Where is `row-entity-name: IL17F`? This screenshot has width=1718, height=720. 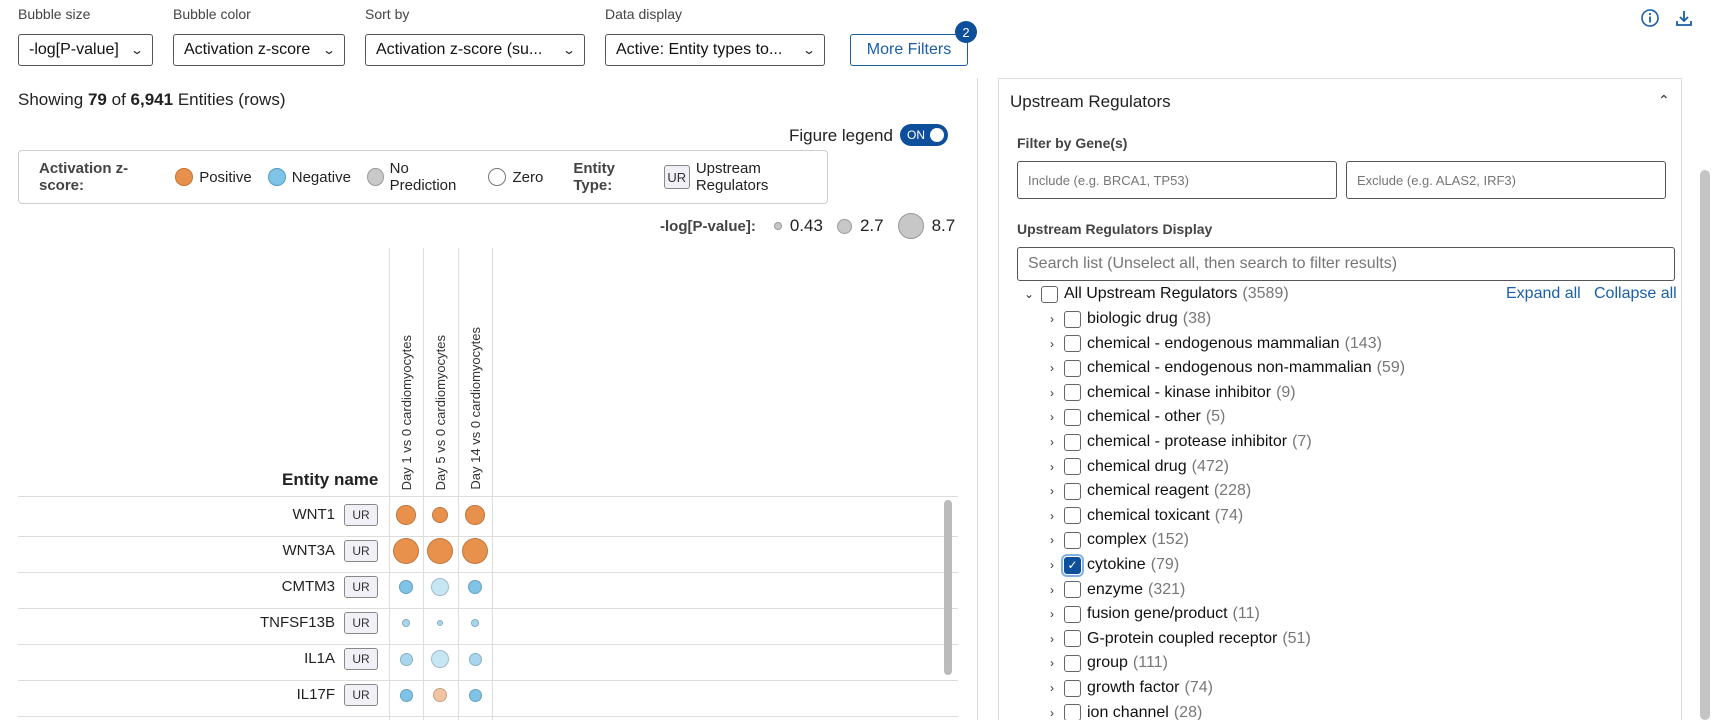 row-entity-name: IL17F is located at coordinates (175, 694).